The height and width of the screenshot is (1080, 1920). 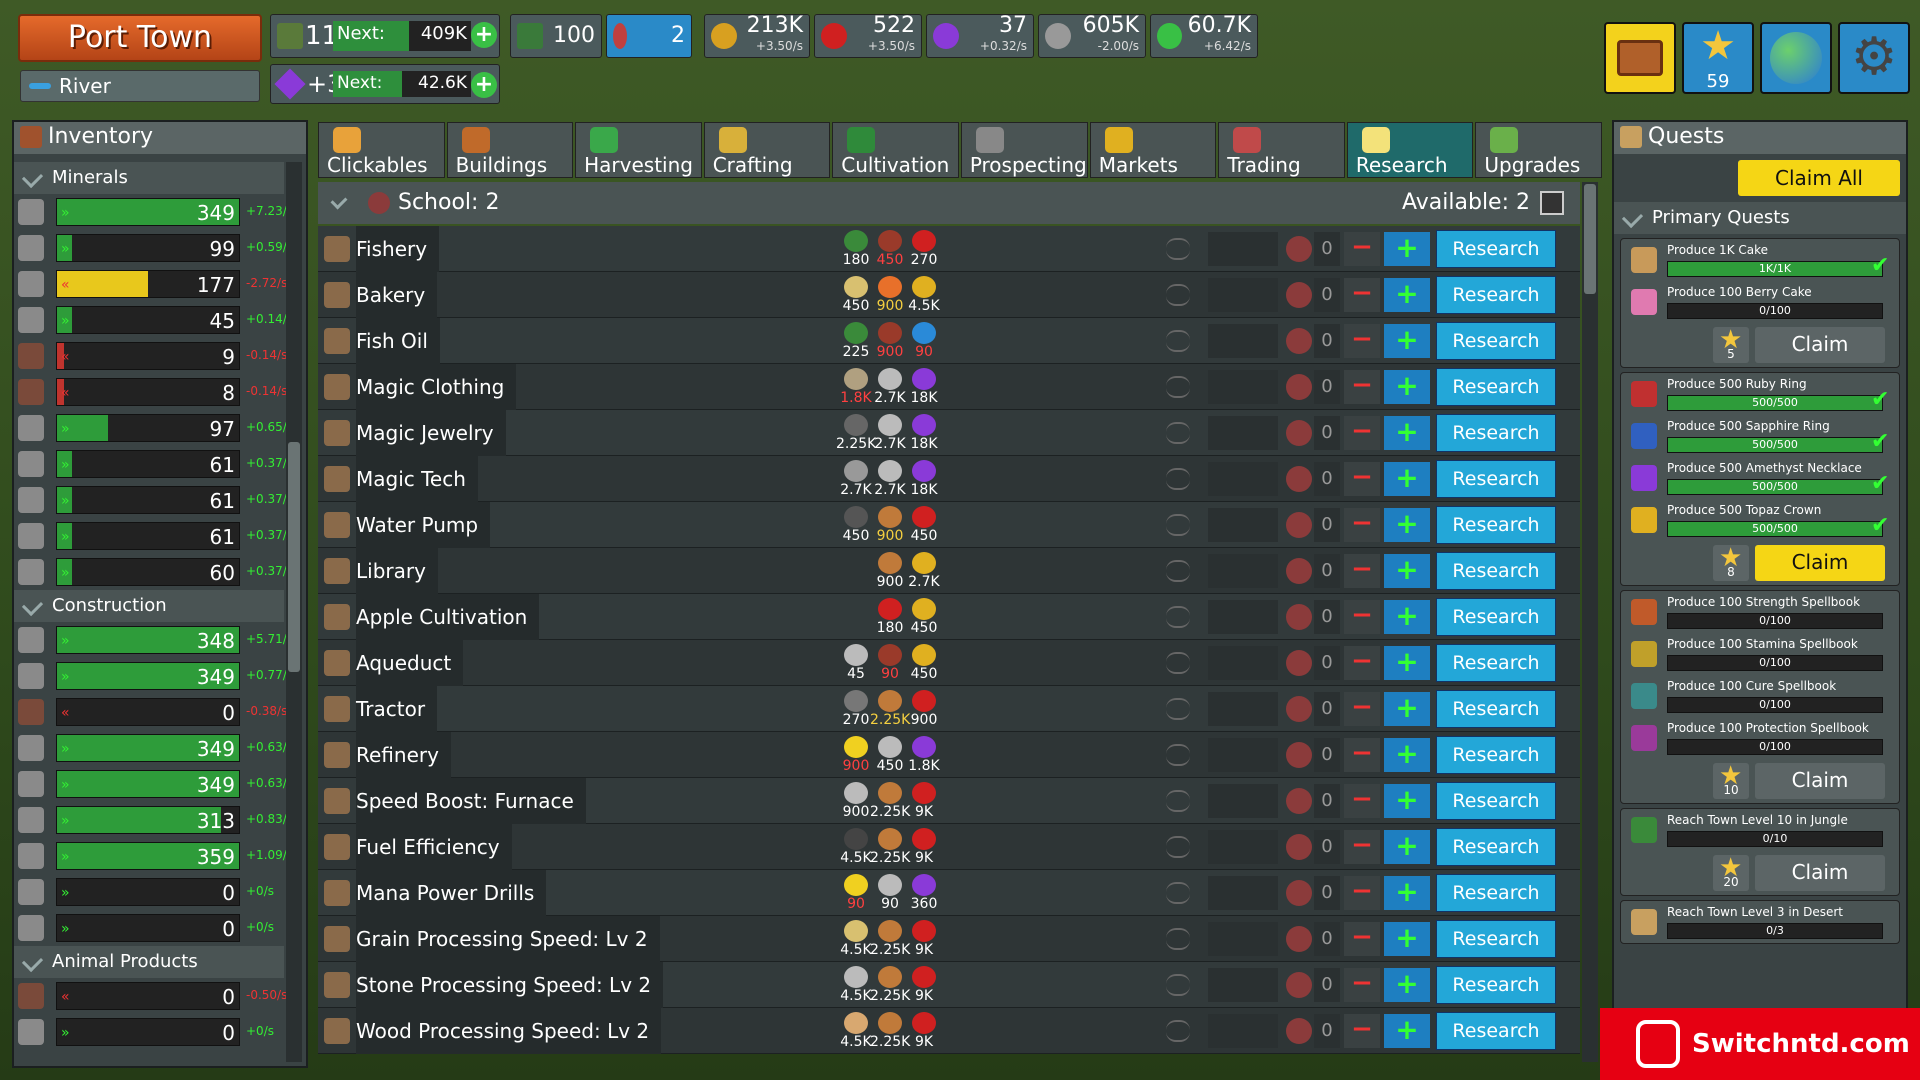 I want to click on pause-button, so click(x=1552, y=203).